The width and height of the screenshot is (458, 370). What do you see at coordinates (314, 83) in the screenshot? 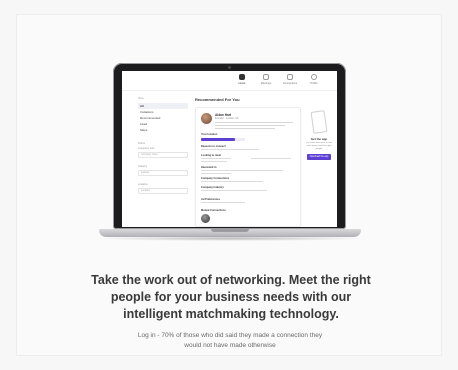
I see `nav-label: Profile` at bounding box center [314, 83].